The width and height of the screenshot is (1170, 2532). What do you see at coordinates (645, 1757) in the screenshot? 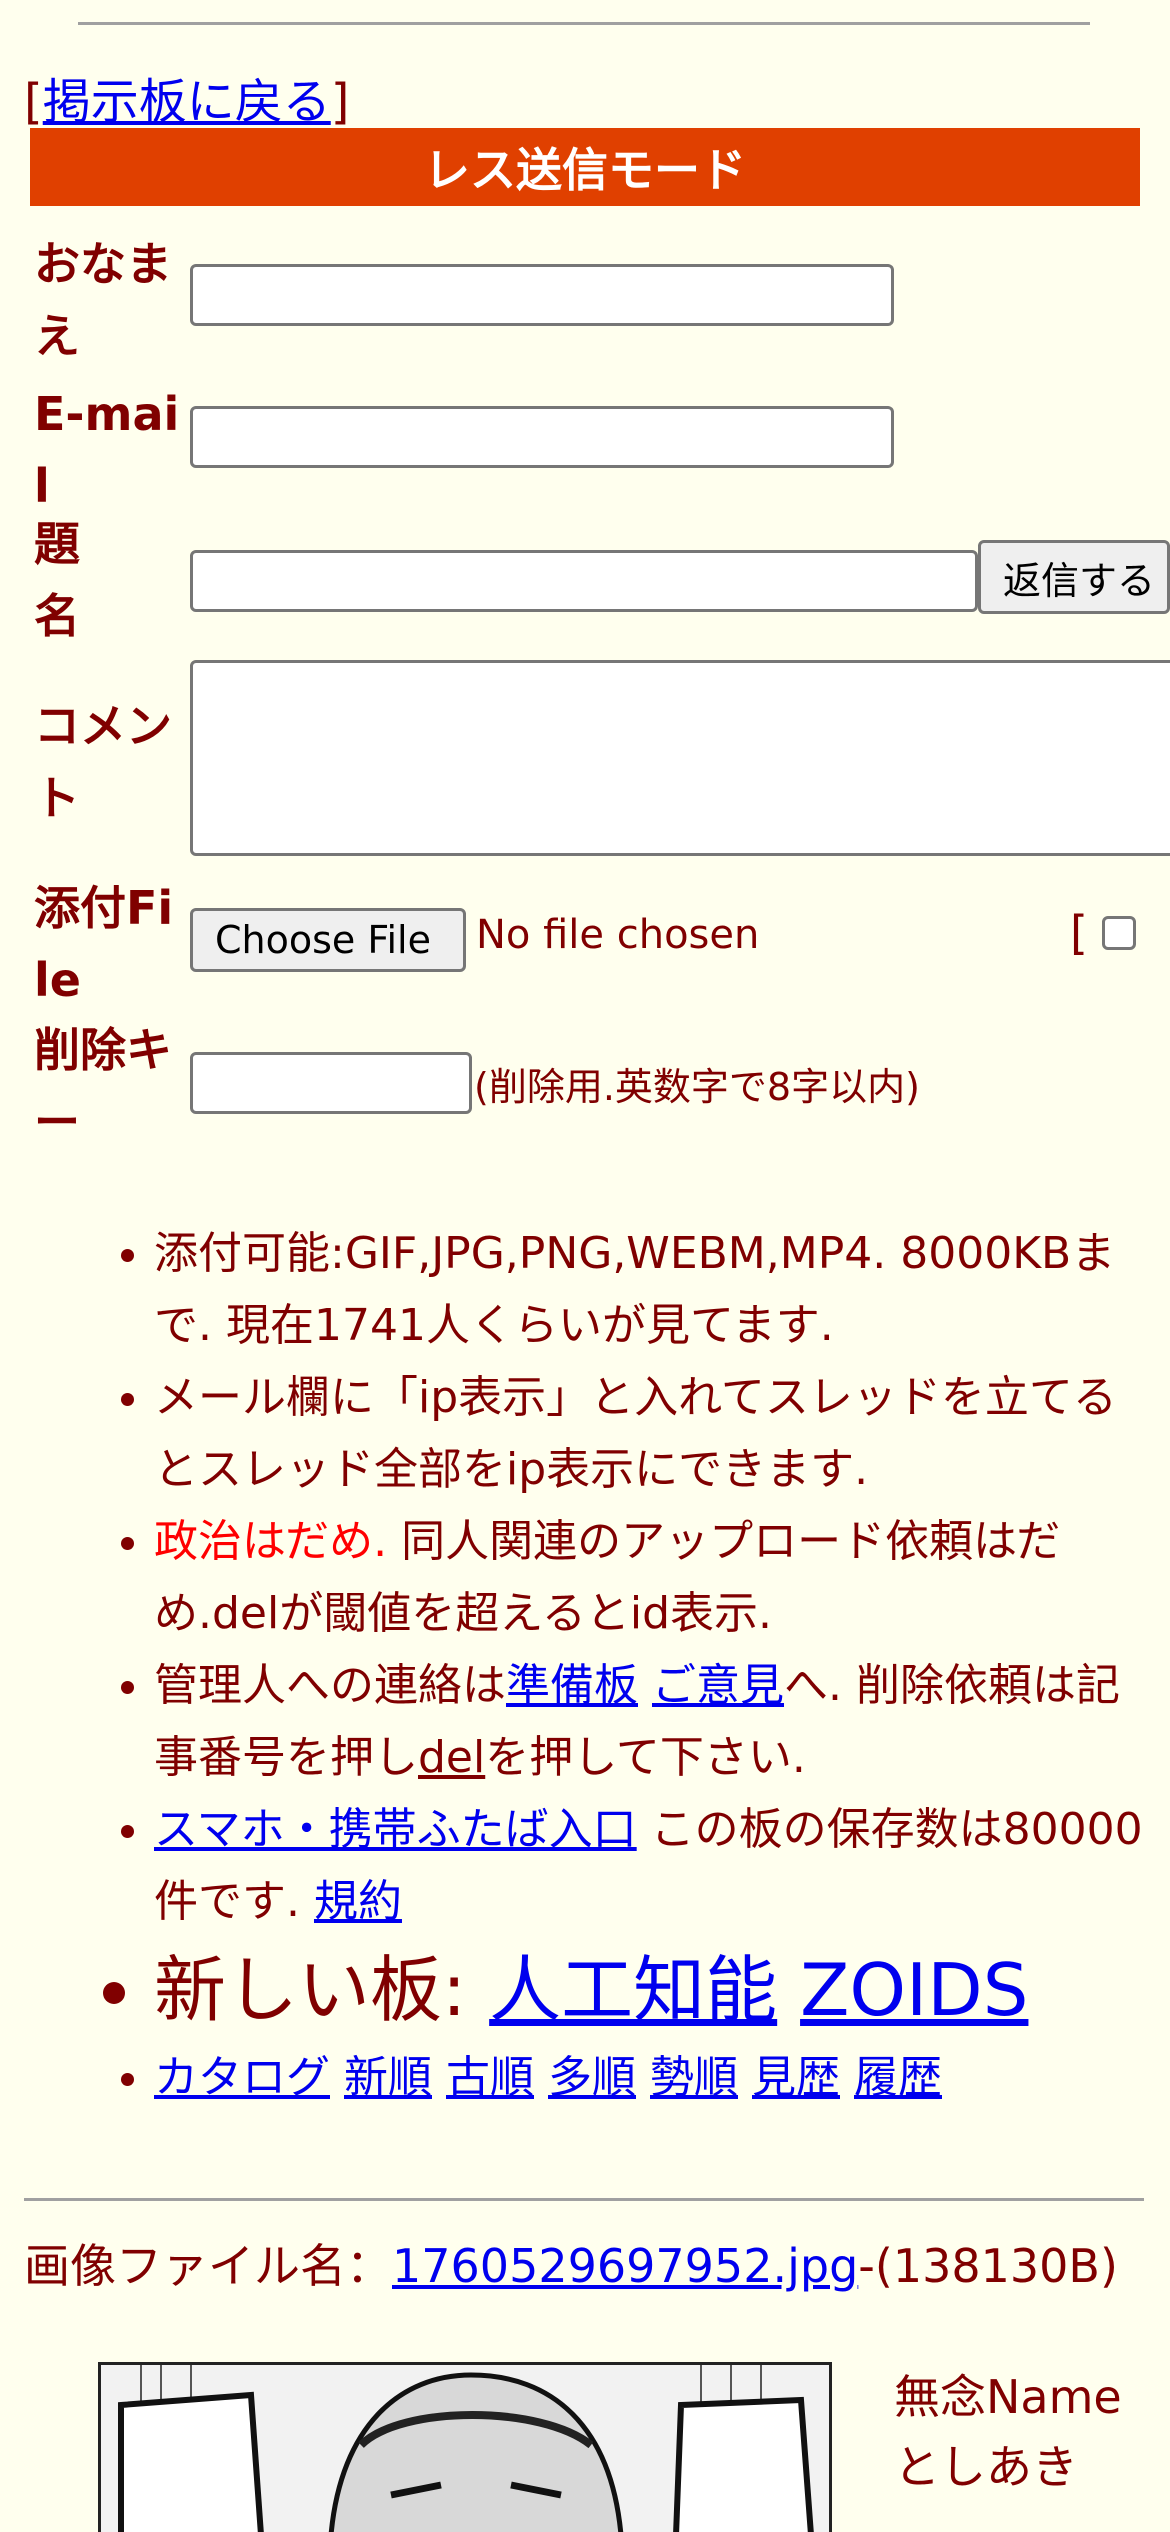
I see `note-contact-text-c: を押して下さい.` at bounding box center [645, 1757].